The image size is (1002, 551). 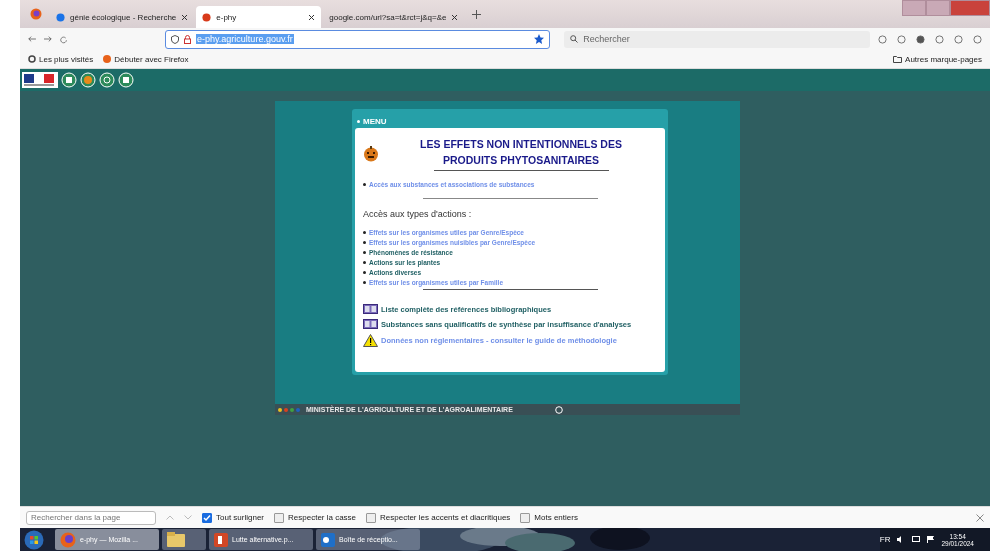 What do you see at coordinates (61, 59) in the screenshot?
I see `bookmark-link: Les plus visités` at bounding box center [61, 59].